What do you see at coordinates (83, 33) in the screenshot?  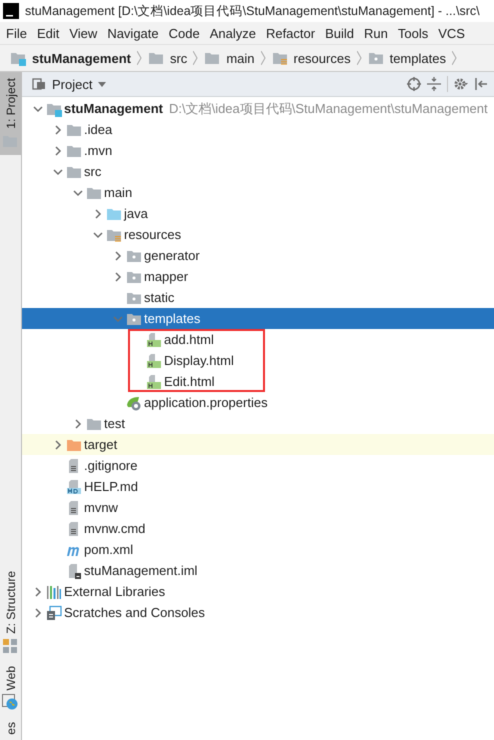 I see `menu-item: View` at bounding box center [83, 33].